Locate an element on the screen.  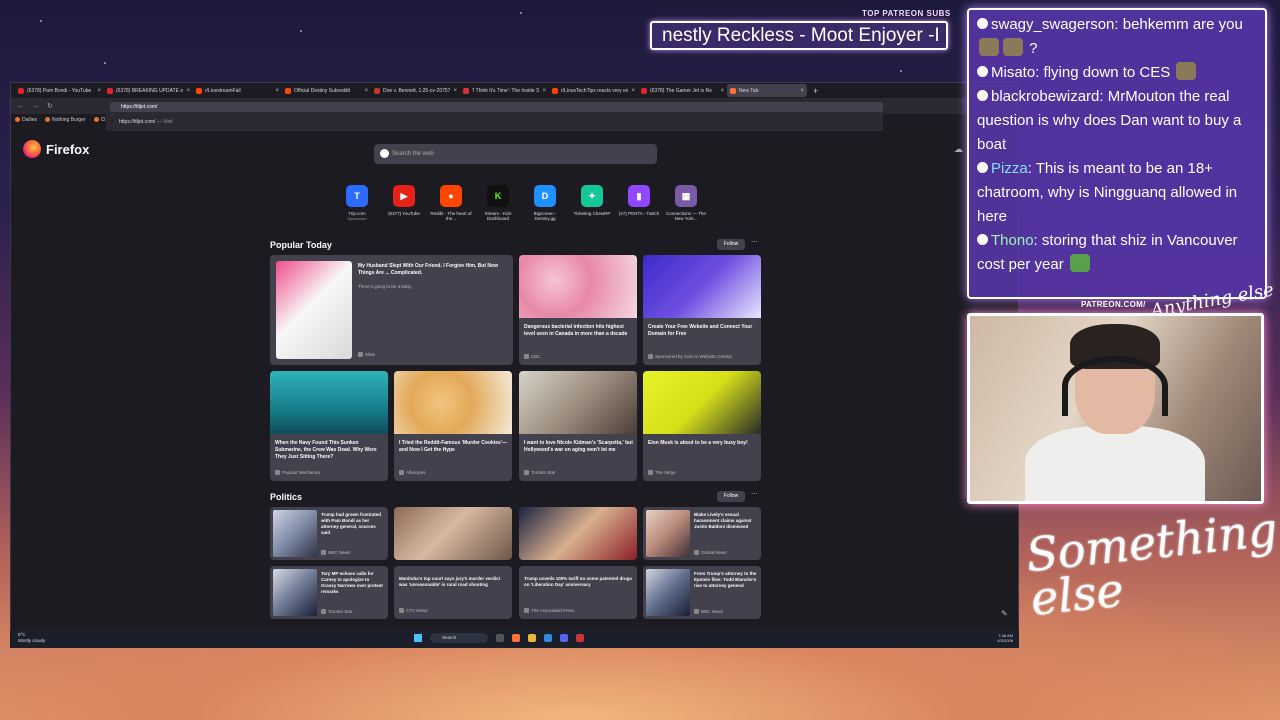
shortcut-youtube: ▶ (6377) YouTube is located at coordinates (404, 203).